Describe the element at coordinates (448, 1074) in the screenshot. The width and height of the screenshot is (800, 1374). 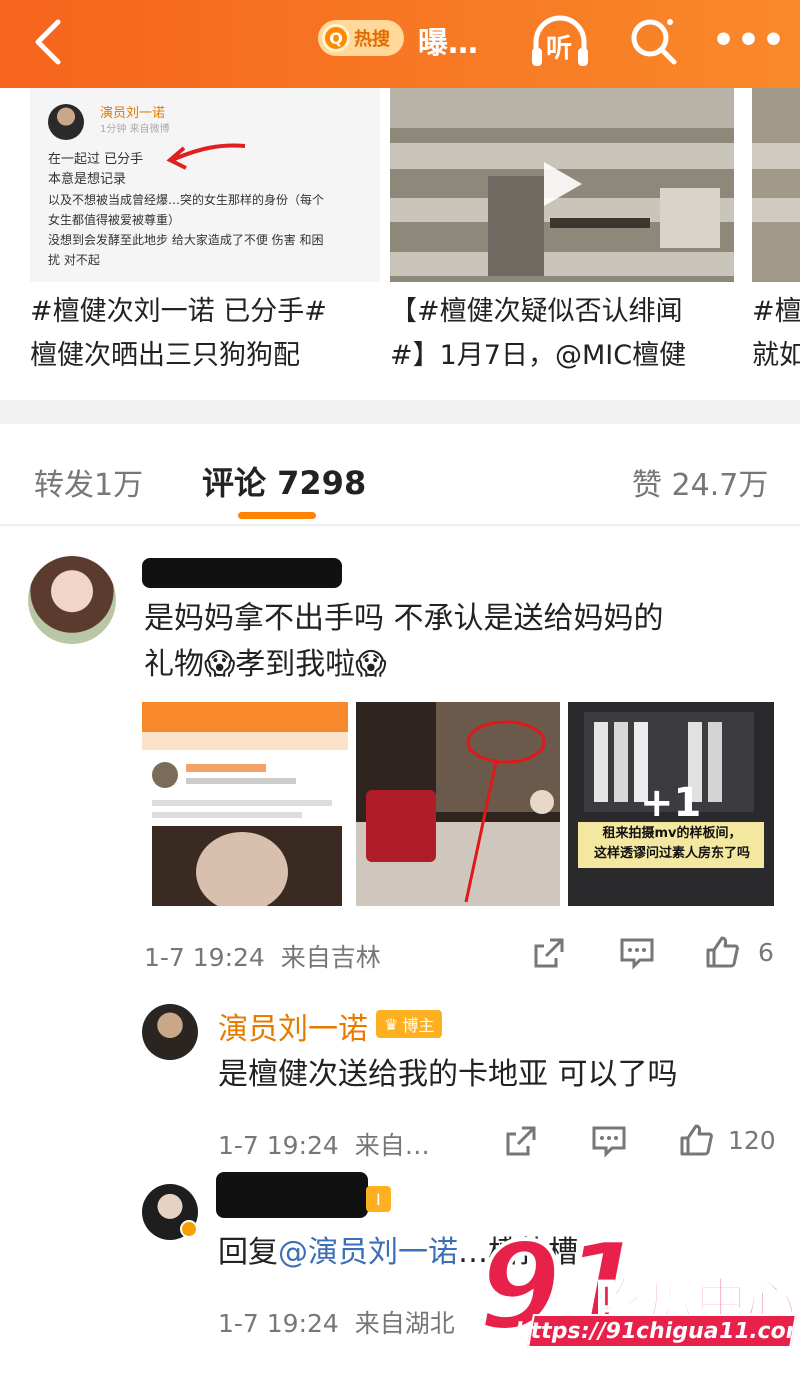
I see `reply-text: 是檀健次送给我的卡地亚 可以了吗` at that location.